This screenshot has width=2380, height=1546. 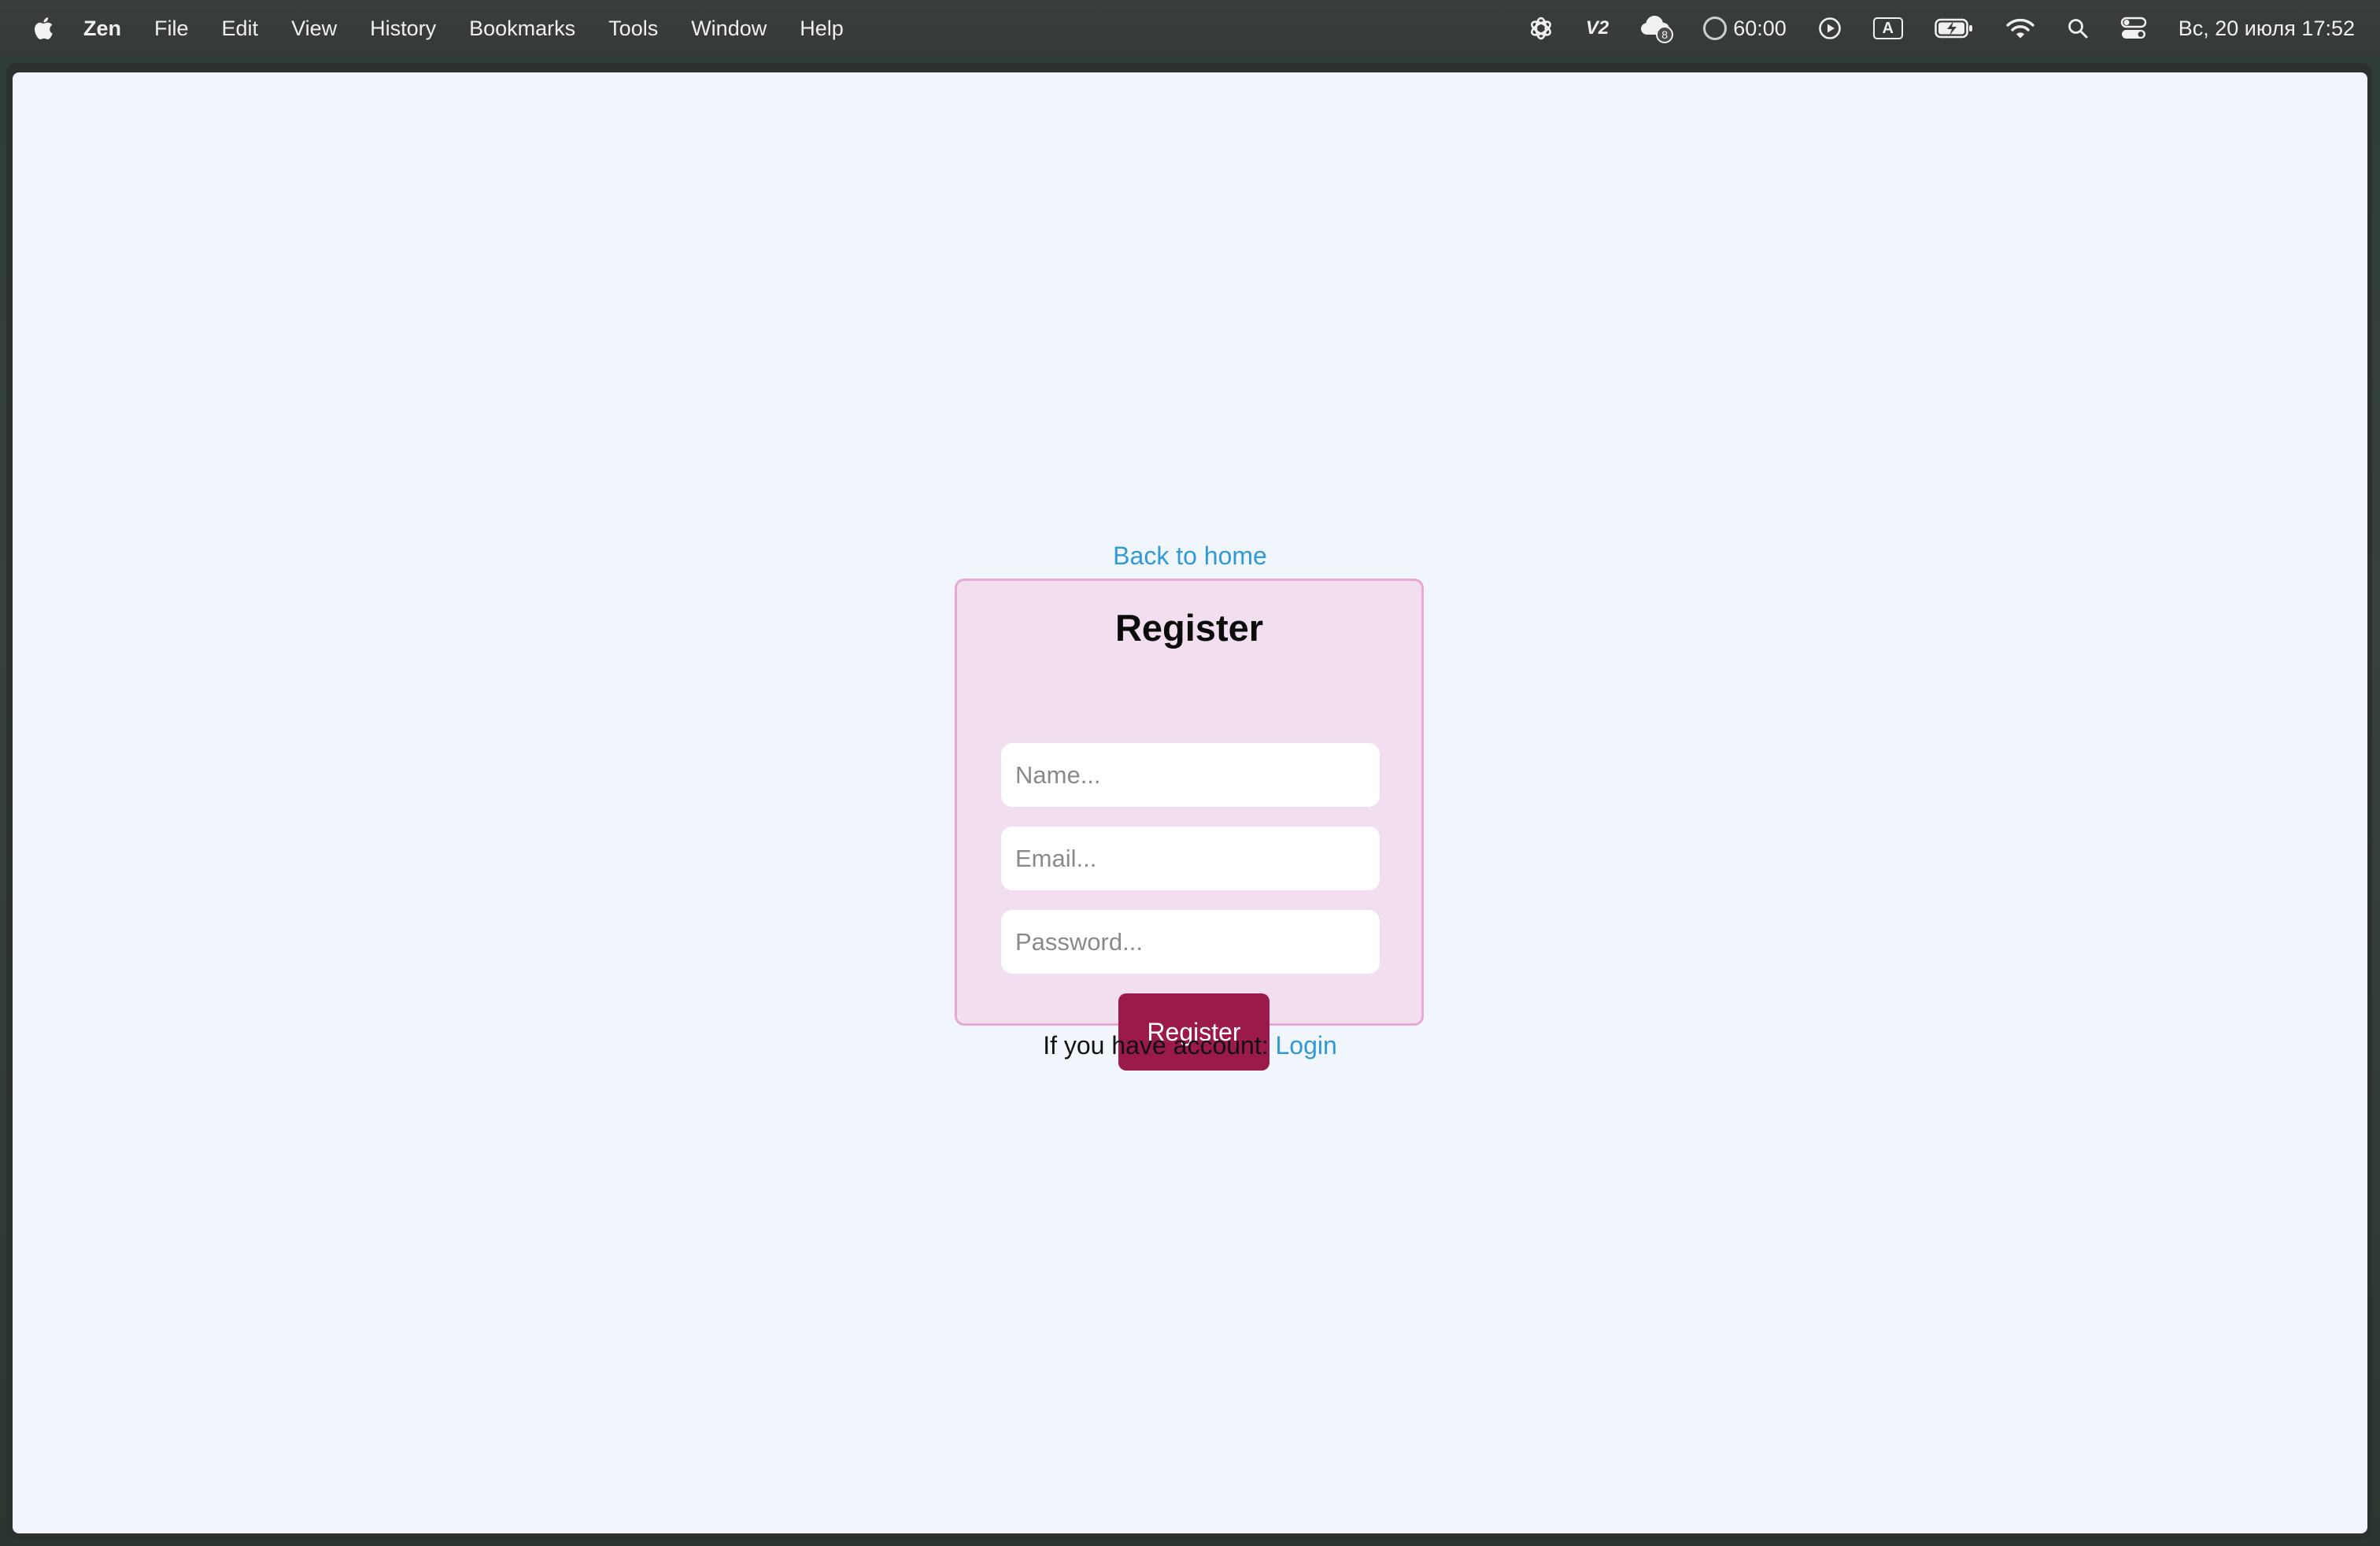 What do you see at coordinates (1715, 28) in the screenshot?
I see `timer-circle-icon` at bounding box center [1715, 28].